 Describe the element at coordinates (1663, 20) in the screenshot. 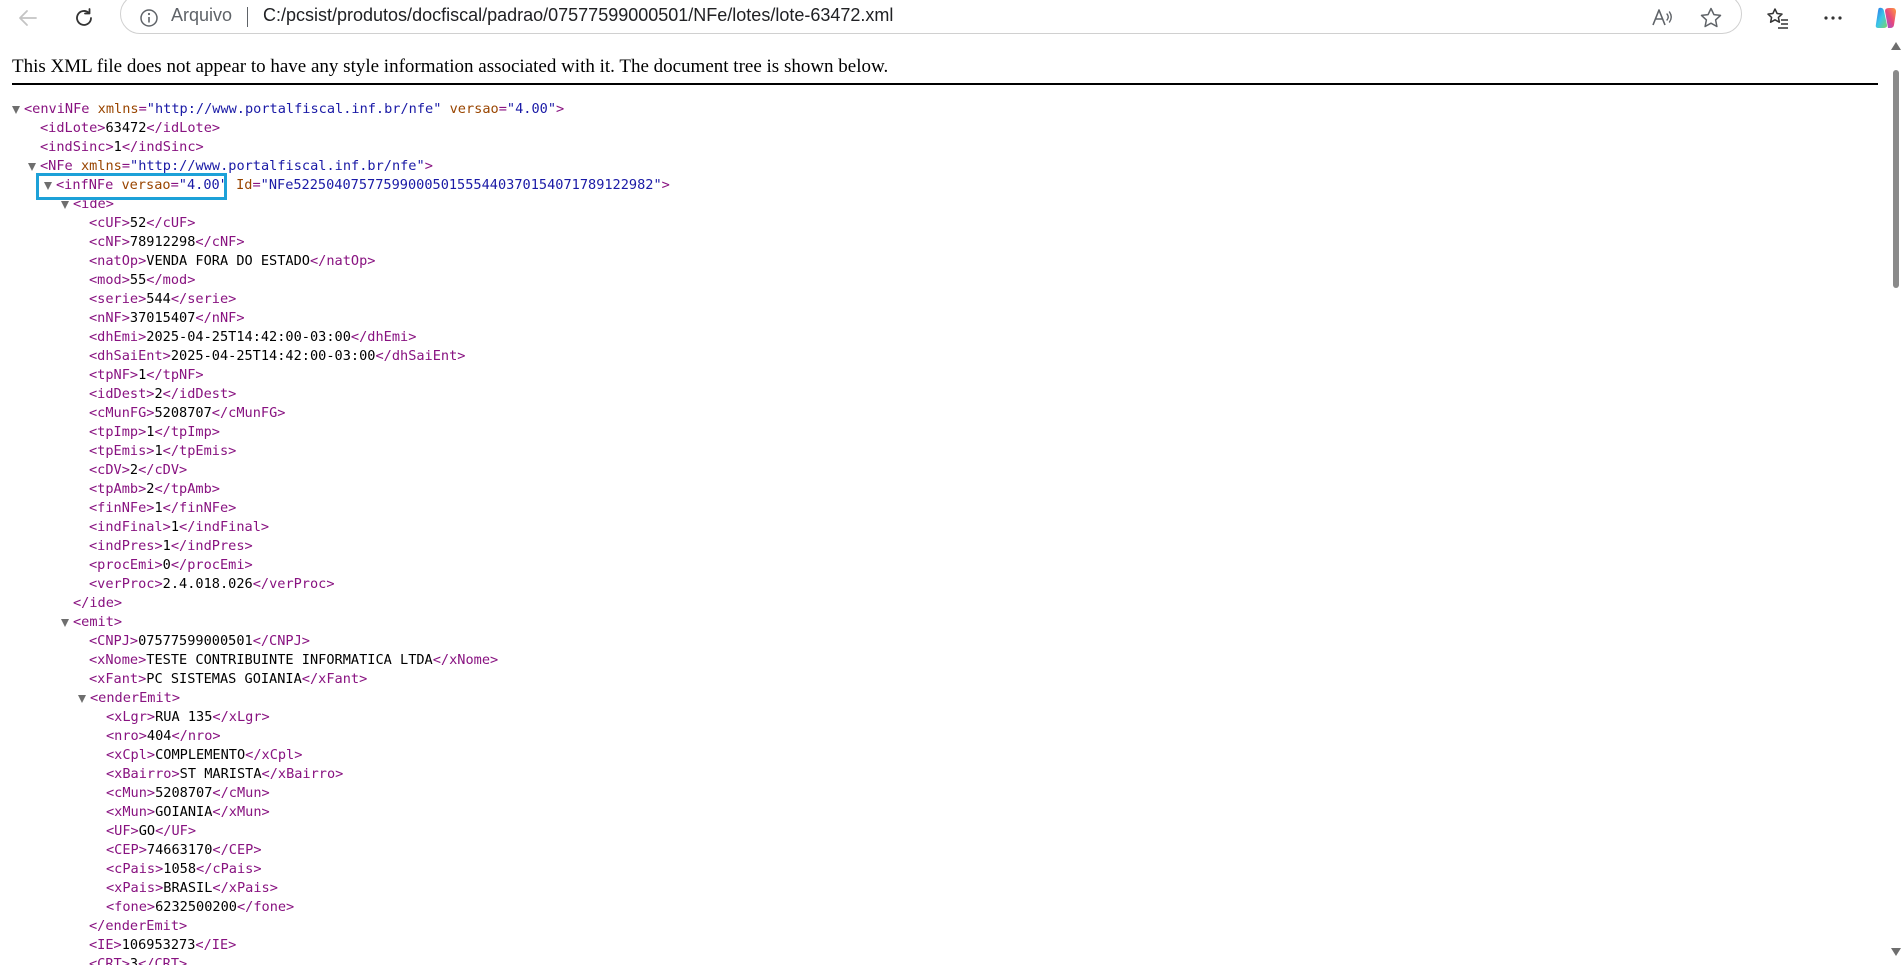

I see `read-aloud-icon` at that location.